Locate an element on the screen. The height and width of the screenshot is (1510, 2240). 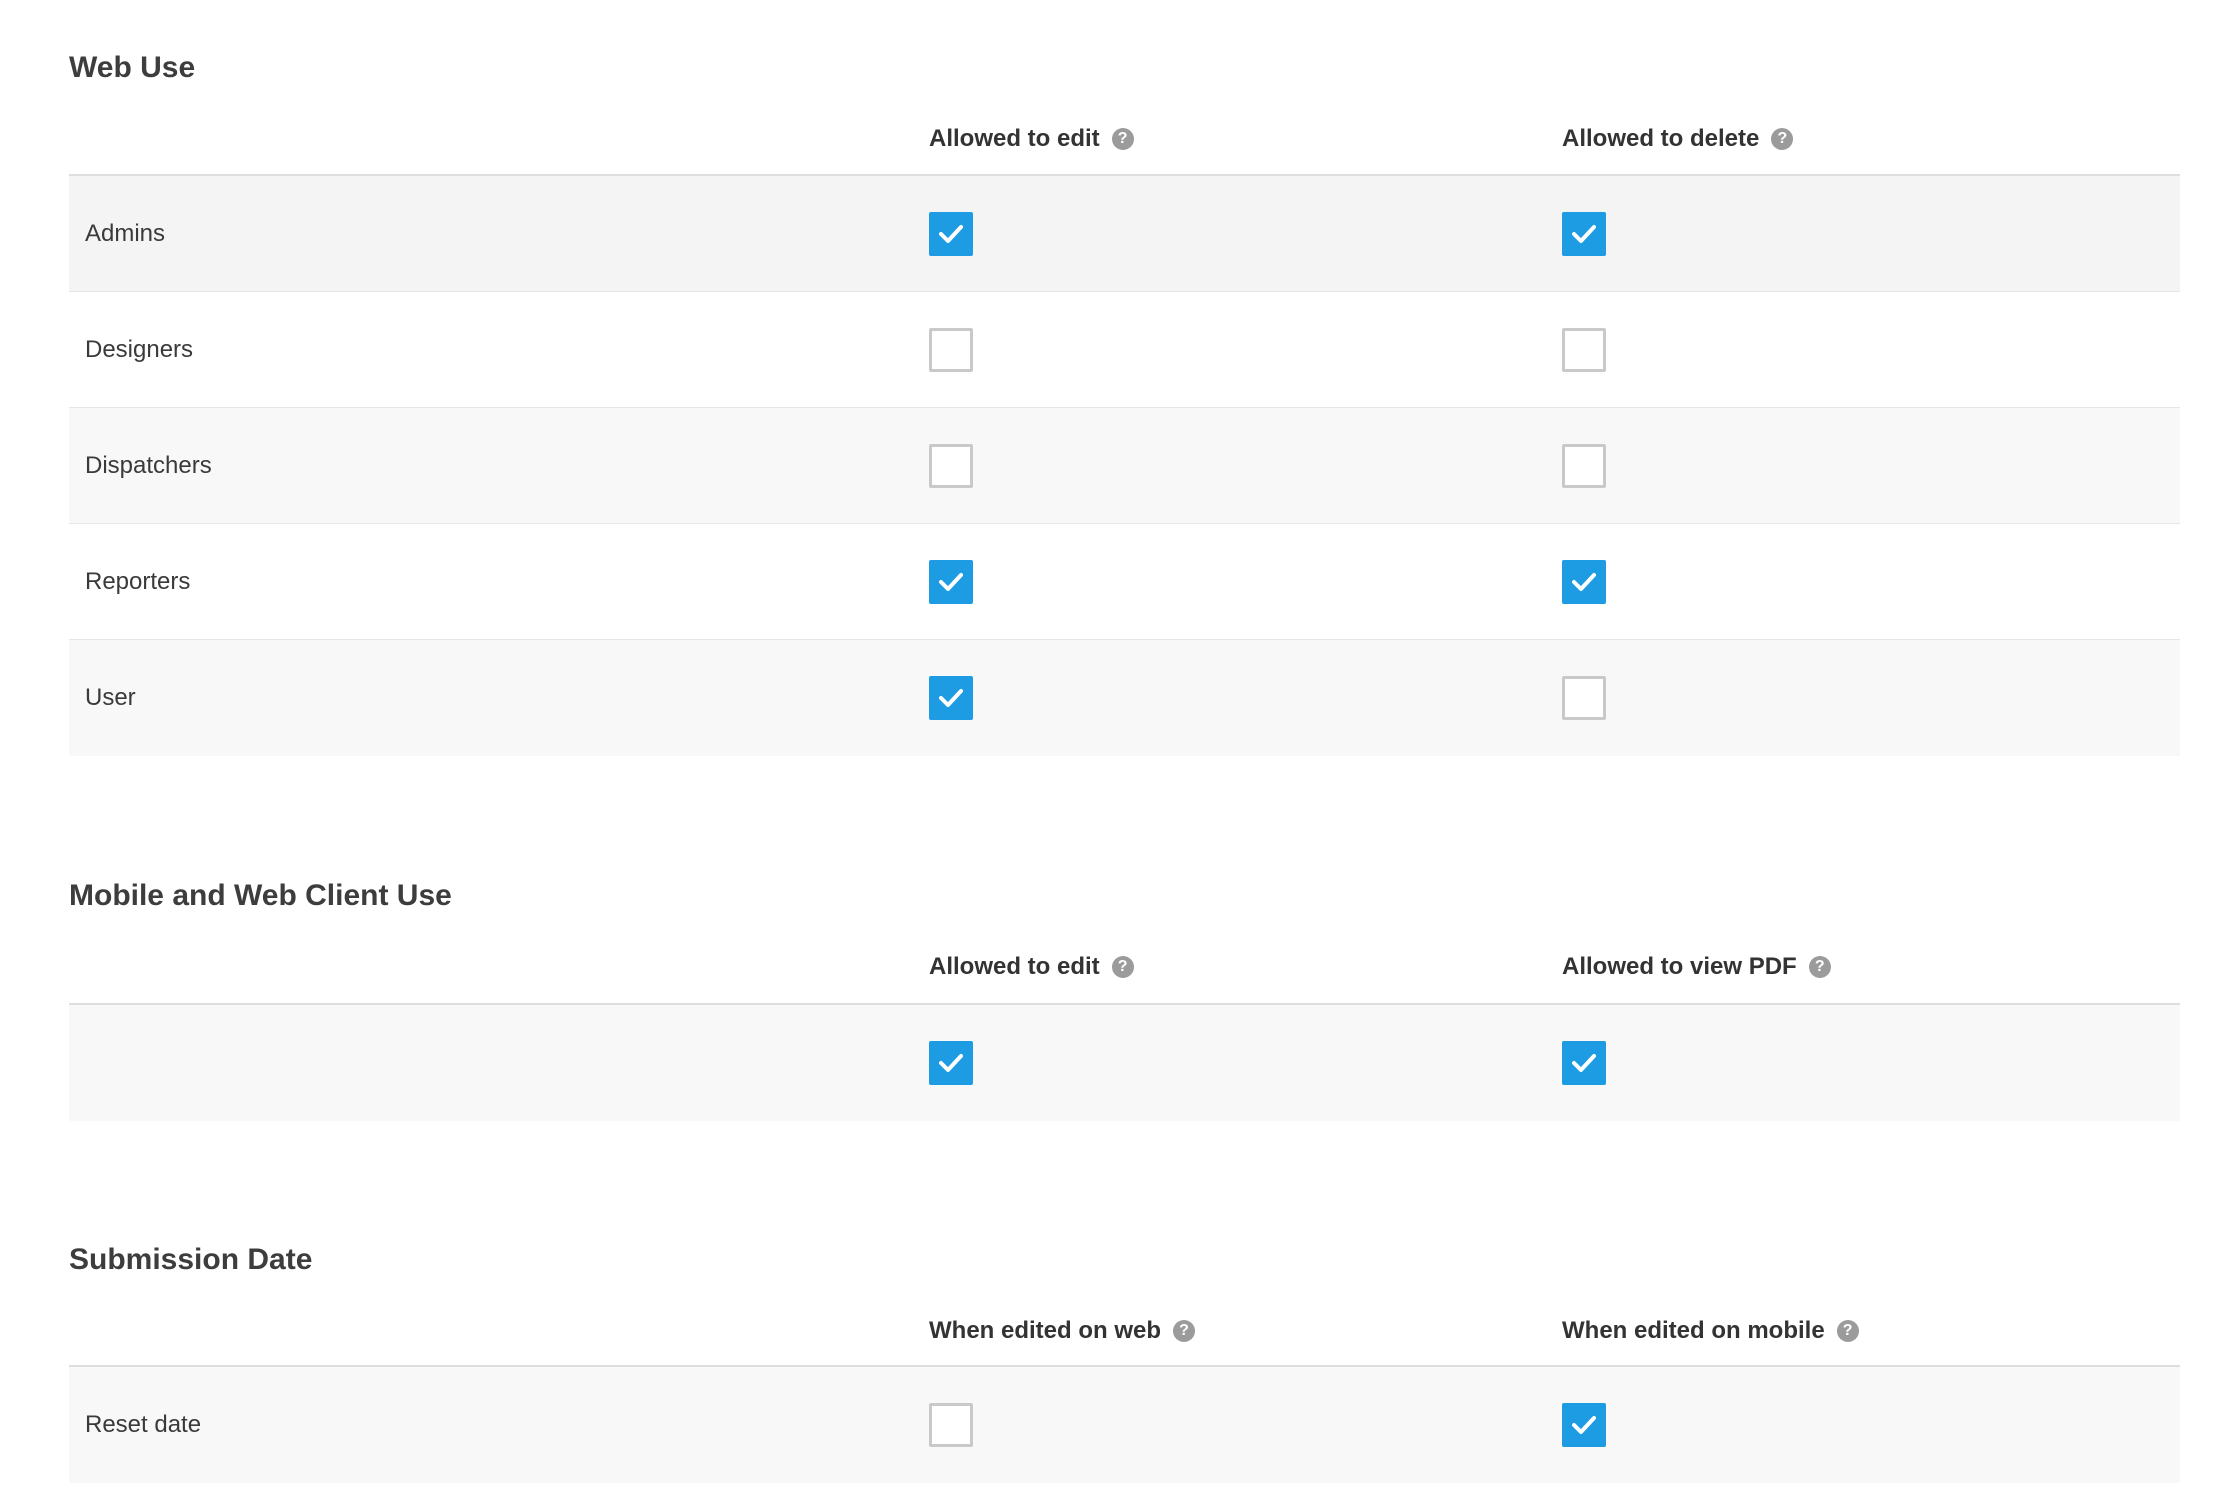
checkbox-client-edit is located at coordinates (951, 1063).